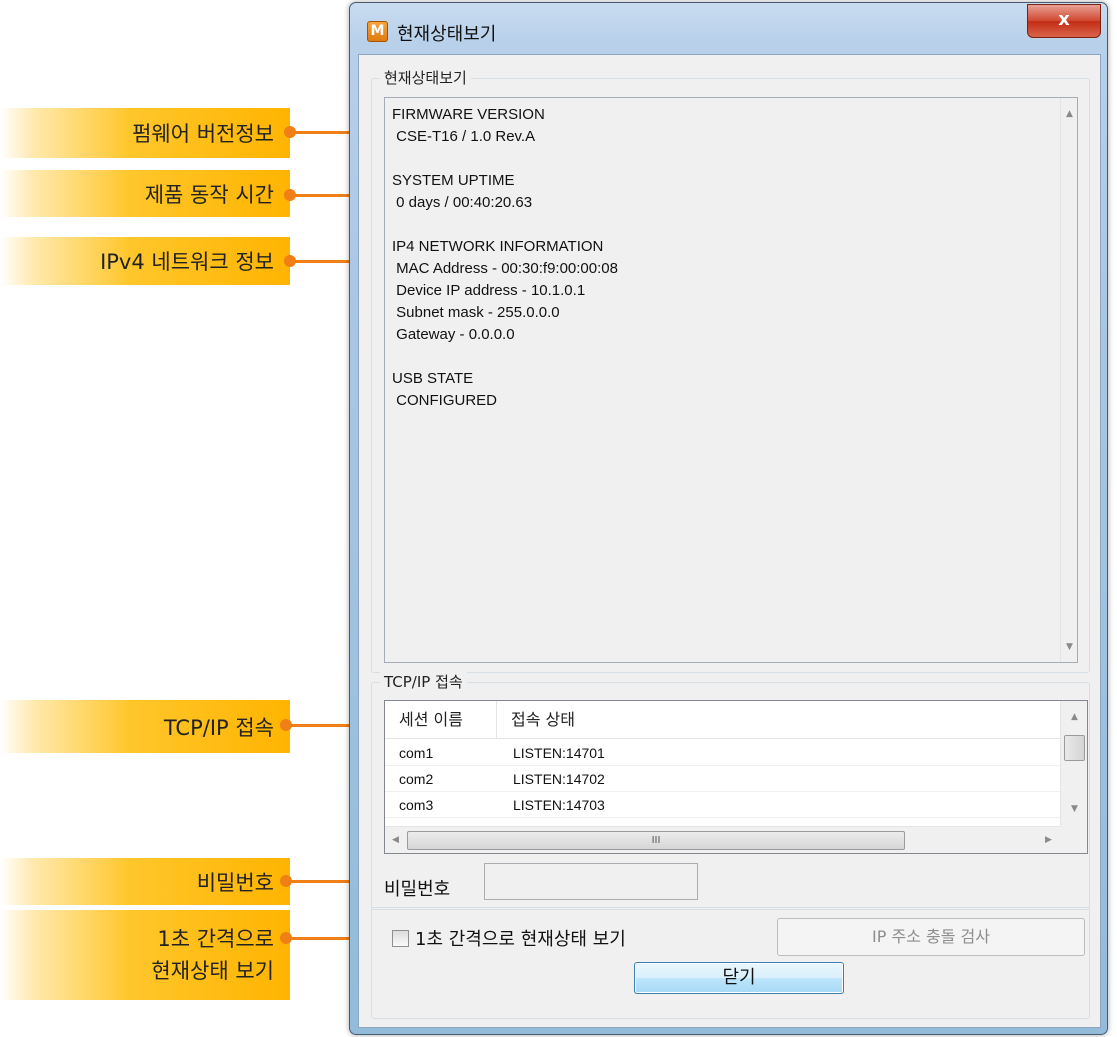 The height and width of the screenshot is (1037, 1117). Describe the element at coordinates (1073, 763) in the screenshot. I see `table-vertical-scrollbar: ▲ ▼` at that location.